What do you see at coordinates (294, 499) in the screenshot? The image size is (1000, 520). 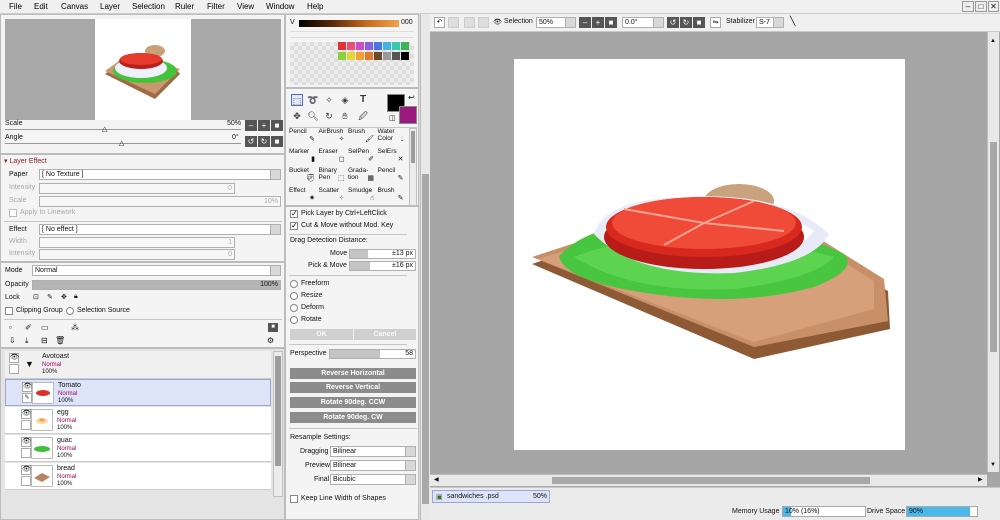 I see `keep-line-width-checkbox` at bounding box center [294, 499].